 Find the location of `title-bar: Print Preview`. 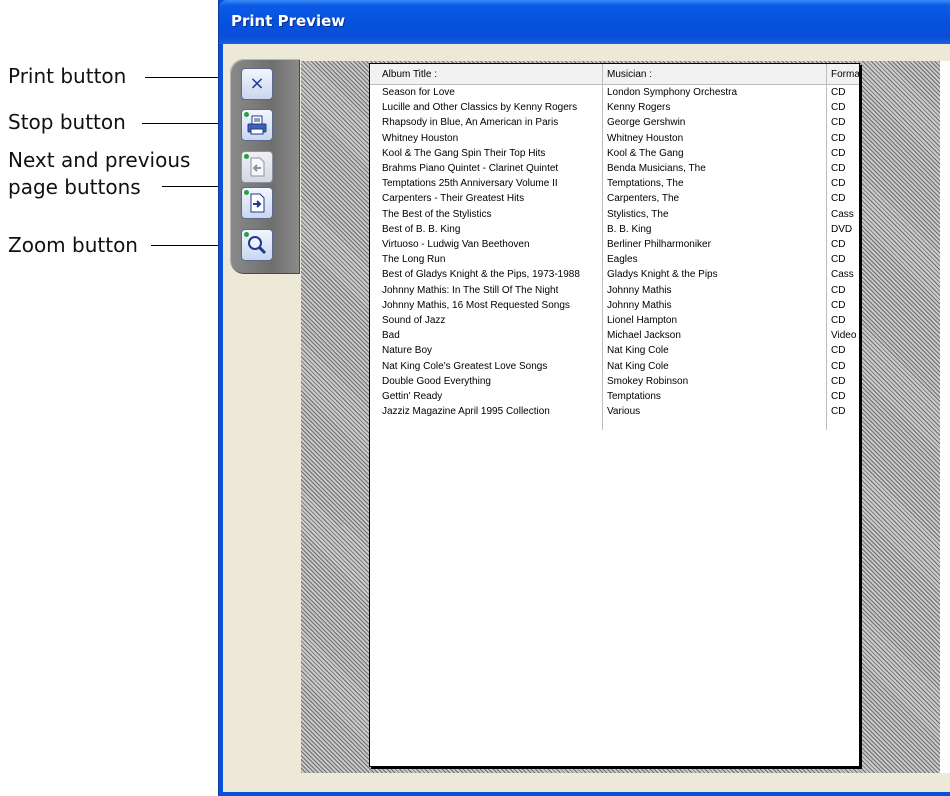

title-bar: Print Preview is located at coordinates (584, 22).